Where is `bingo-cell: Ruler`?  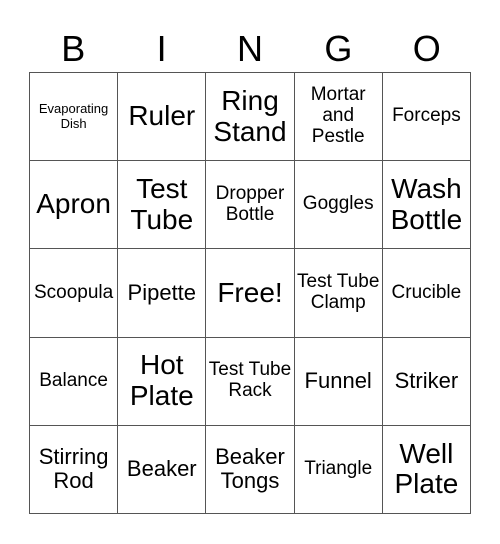
bingo-cell: Ruler is located at coordinates (162, 117).